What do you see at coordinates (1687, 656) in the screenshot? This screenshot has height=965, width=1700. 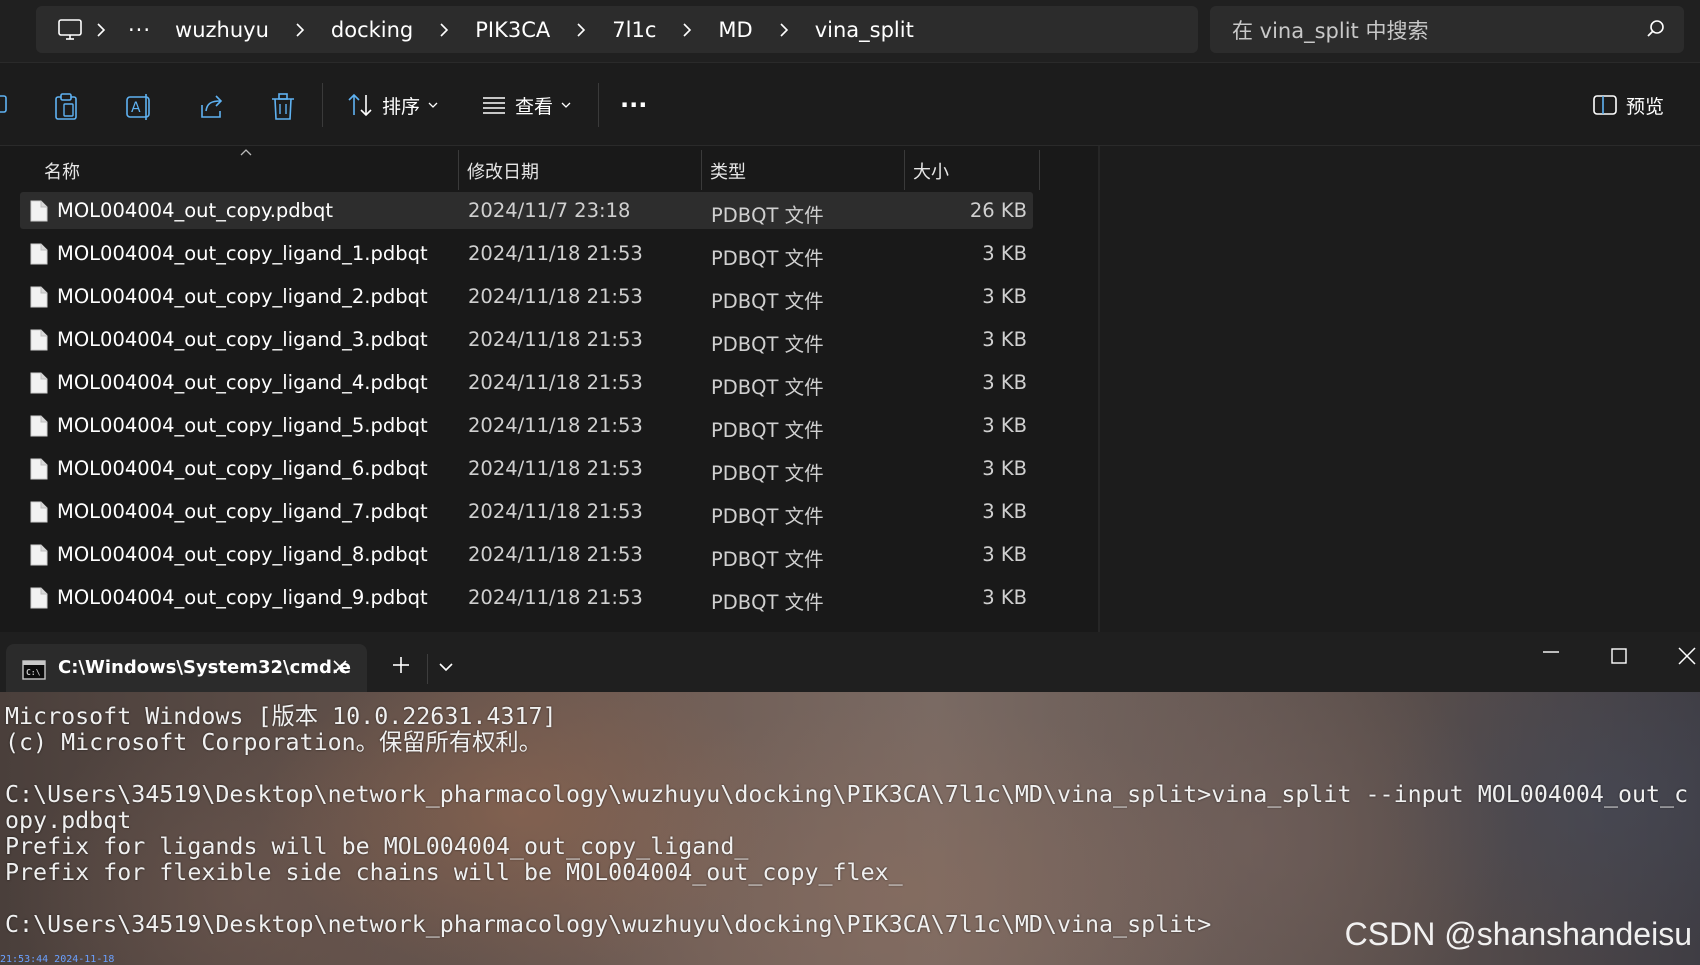 I see `close-window-icon` at bounding box center [1687, 656].